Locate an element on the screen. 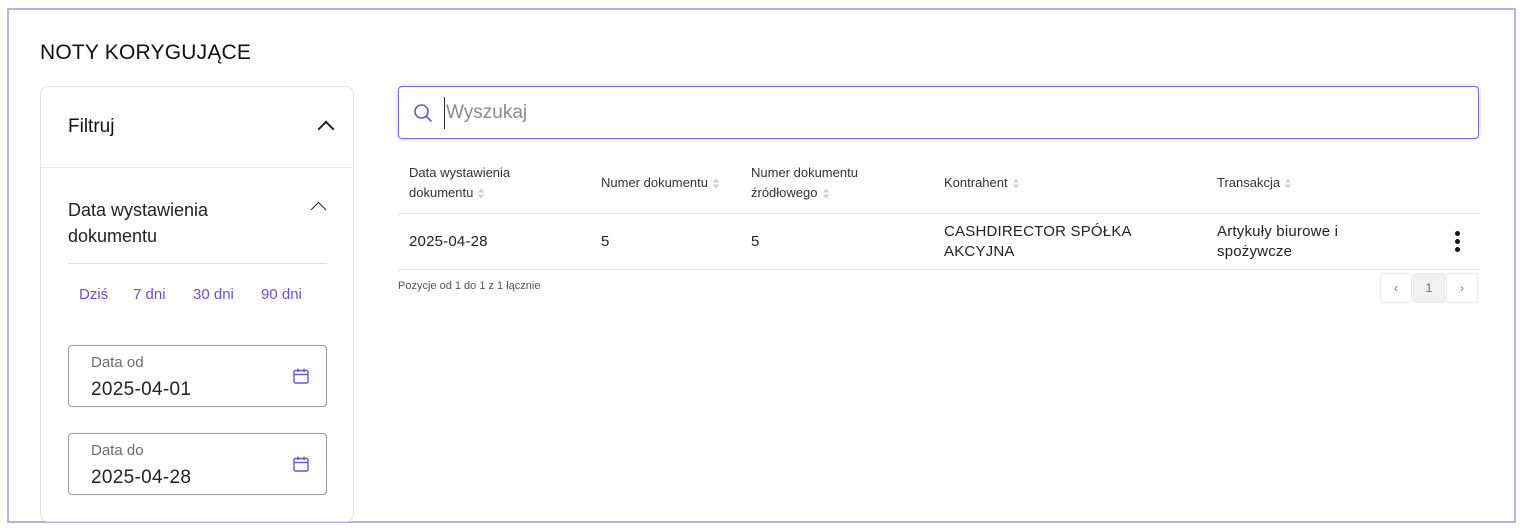  column-header-doc-number: Numer dokumentu is located at coordinates (660, 183).